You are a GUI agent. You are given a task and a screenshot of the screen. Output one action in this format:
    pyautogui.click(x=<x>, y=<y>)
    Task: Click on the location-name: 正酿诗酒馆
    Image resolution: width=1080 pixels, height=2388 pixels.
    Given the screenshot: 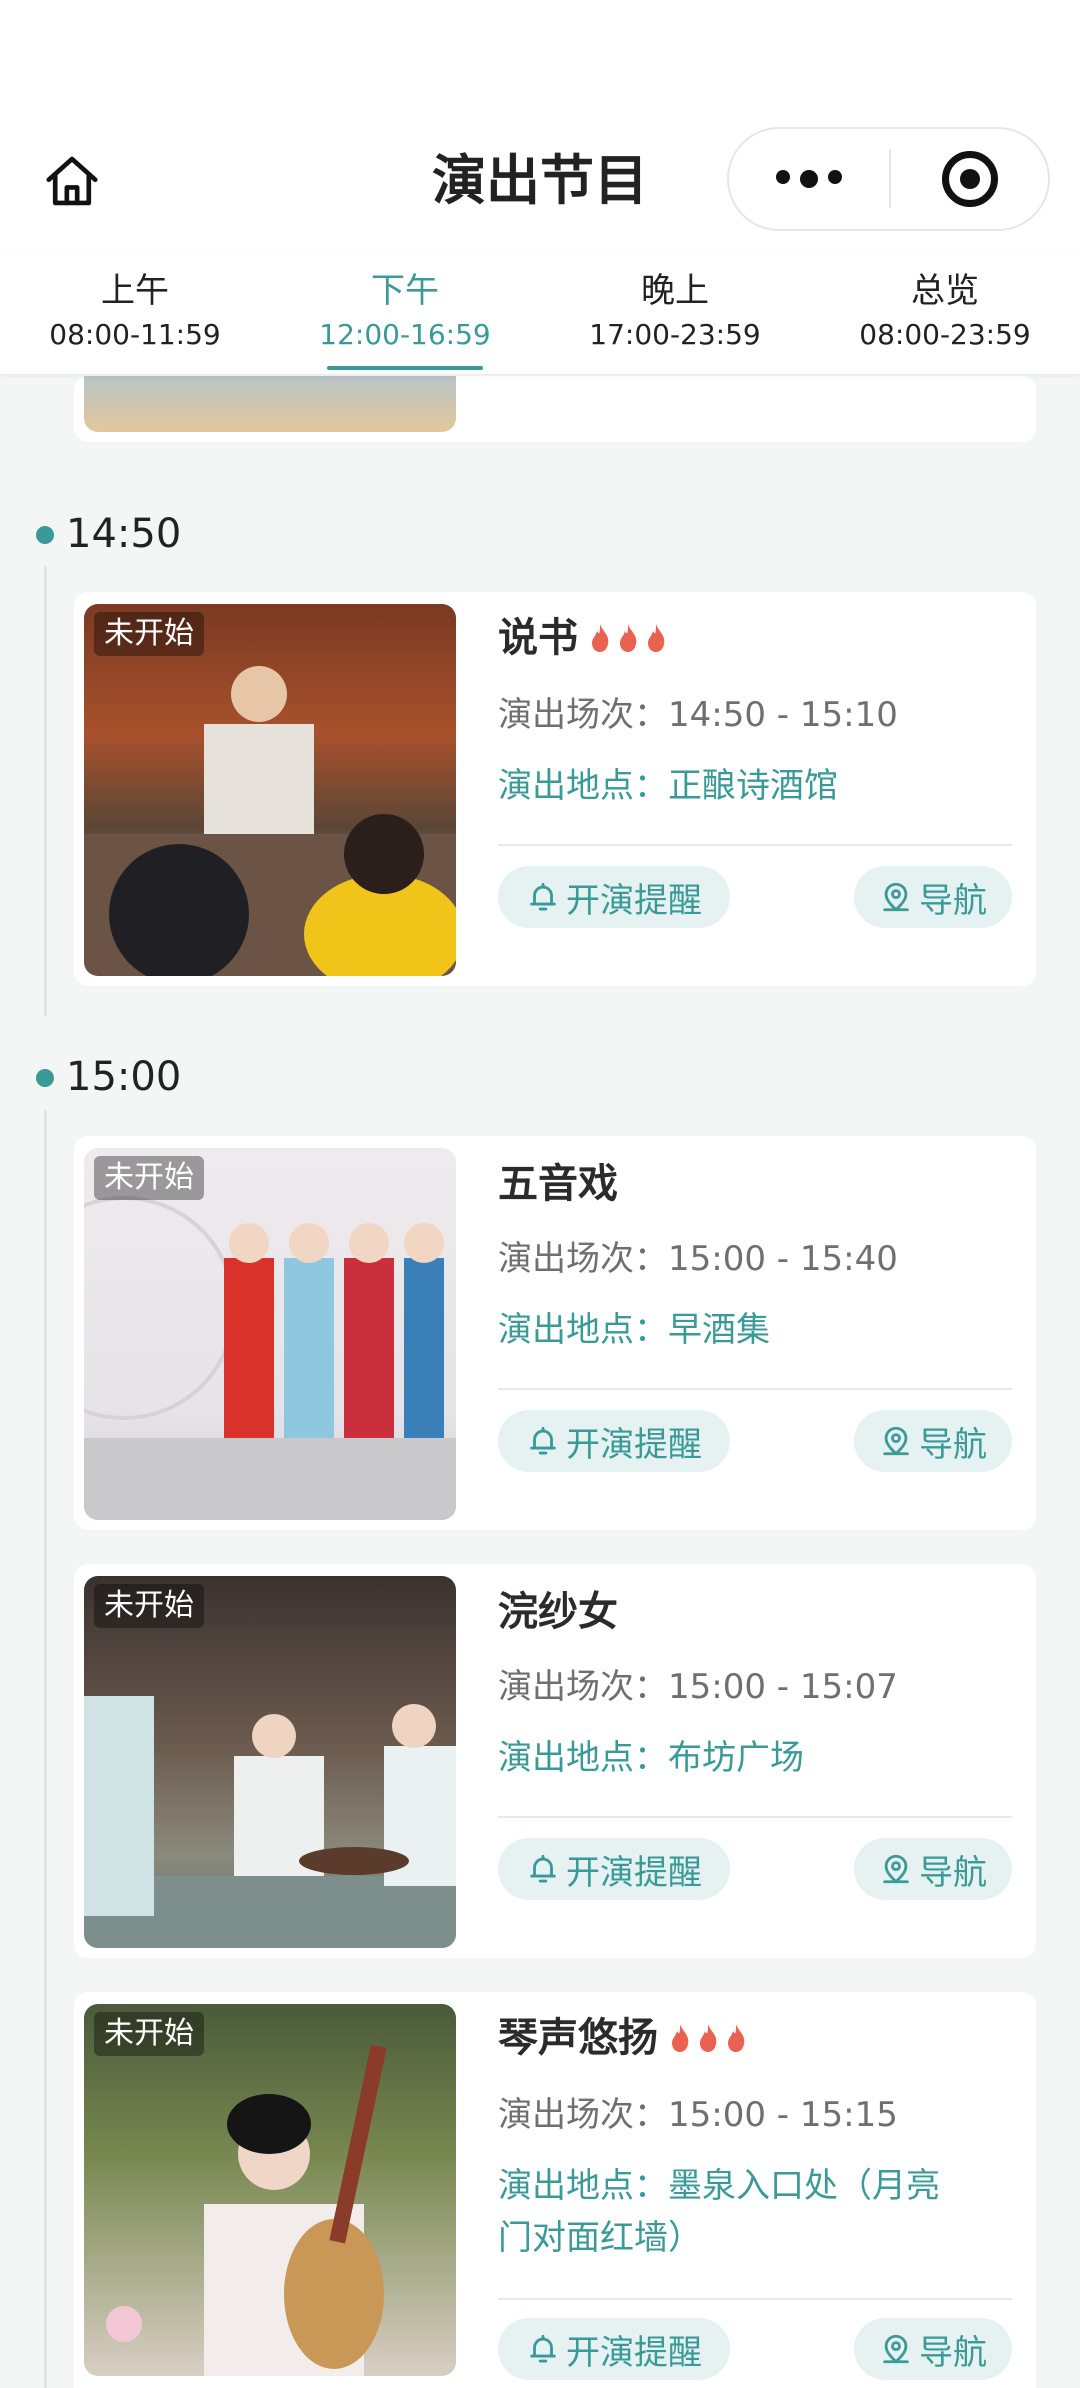 What is the action you would take?
    pyautogui.click(x=753, y=786)
    